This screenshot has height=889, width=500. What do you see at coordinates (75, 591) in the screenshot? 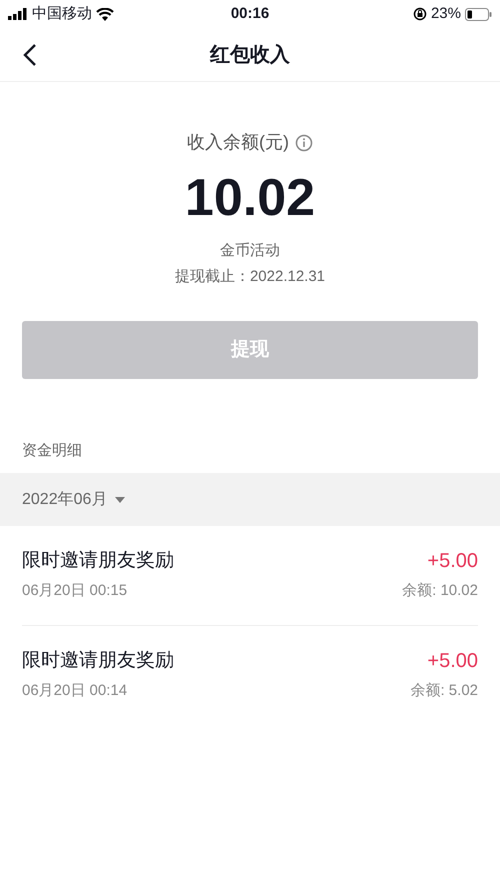
I see `transaction-time: 06月20日 00:15` at bounding box center [75, 591].